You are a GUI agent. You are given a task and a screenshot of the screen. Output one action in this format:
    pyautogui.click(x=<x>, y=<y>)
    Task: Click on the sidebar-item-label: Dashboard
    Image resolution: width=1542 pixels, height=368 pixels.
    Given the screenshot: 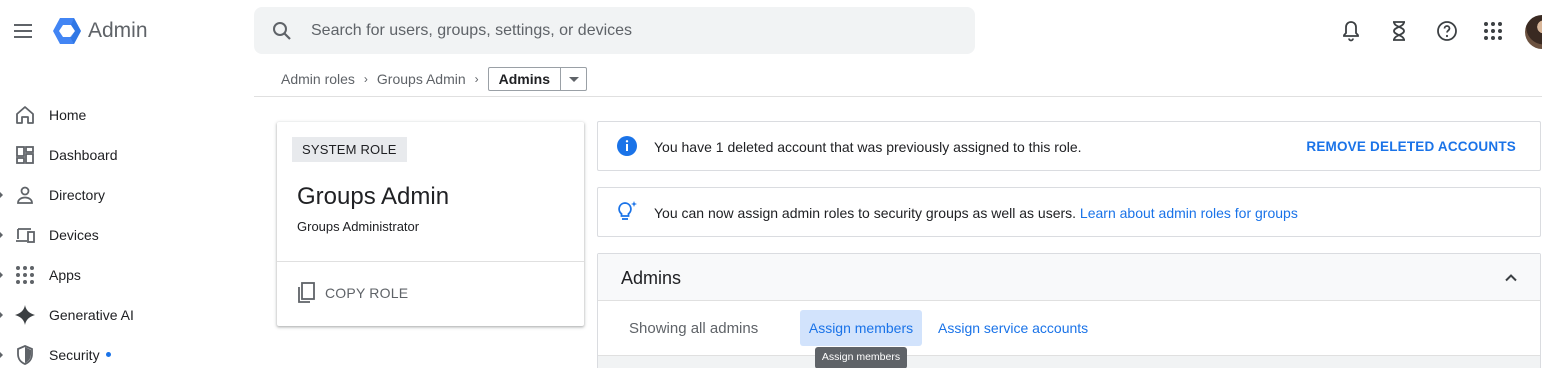 What is the action you would take?
    pyautogui.click(x=83, y=155)
    